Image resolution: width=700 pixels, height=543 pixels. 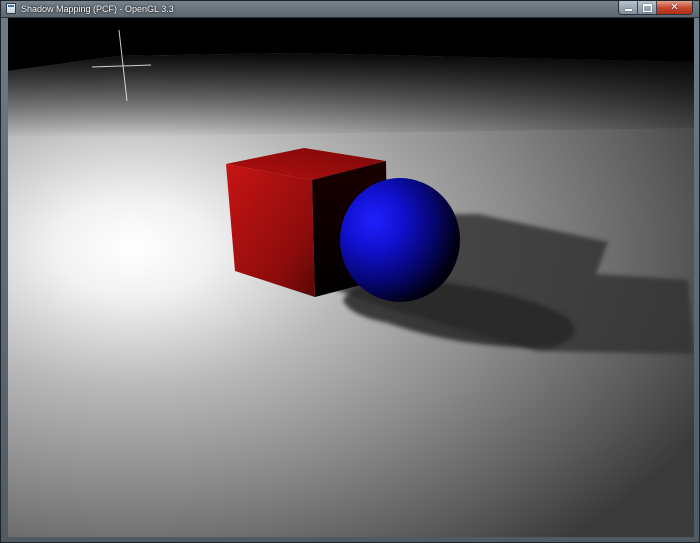 I want to click on close-icon: ✕, so click(x=674, y=7).